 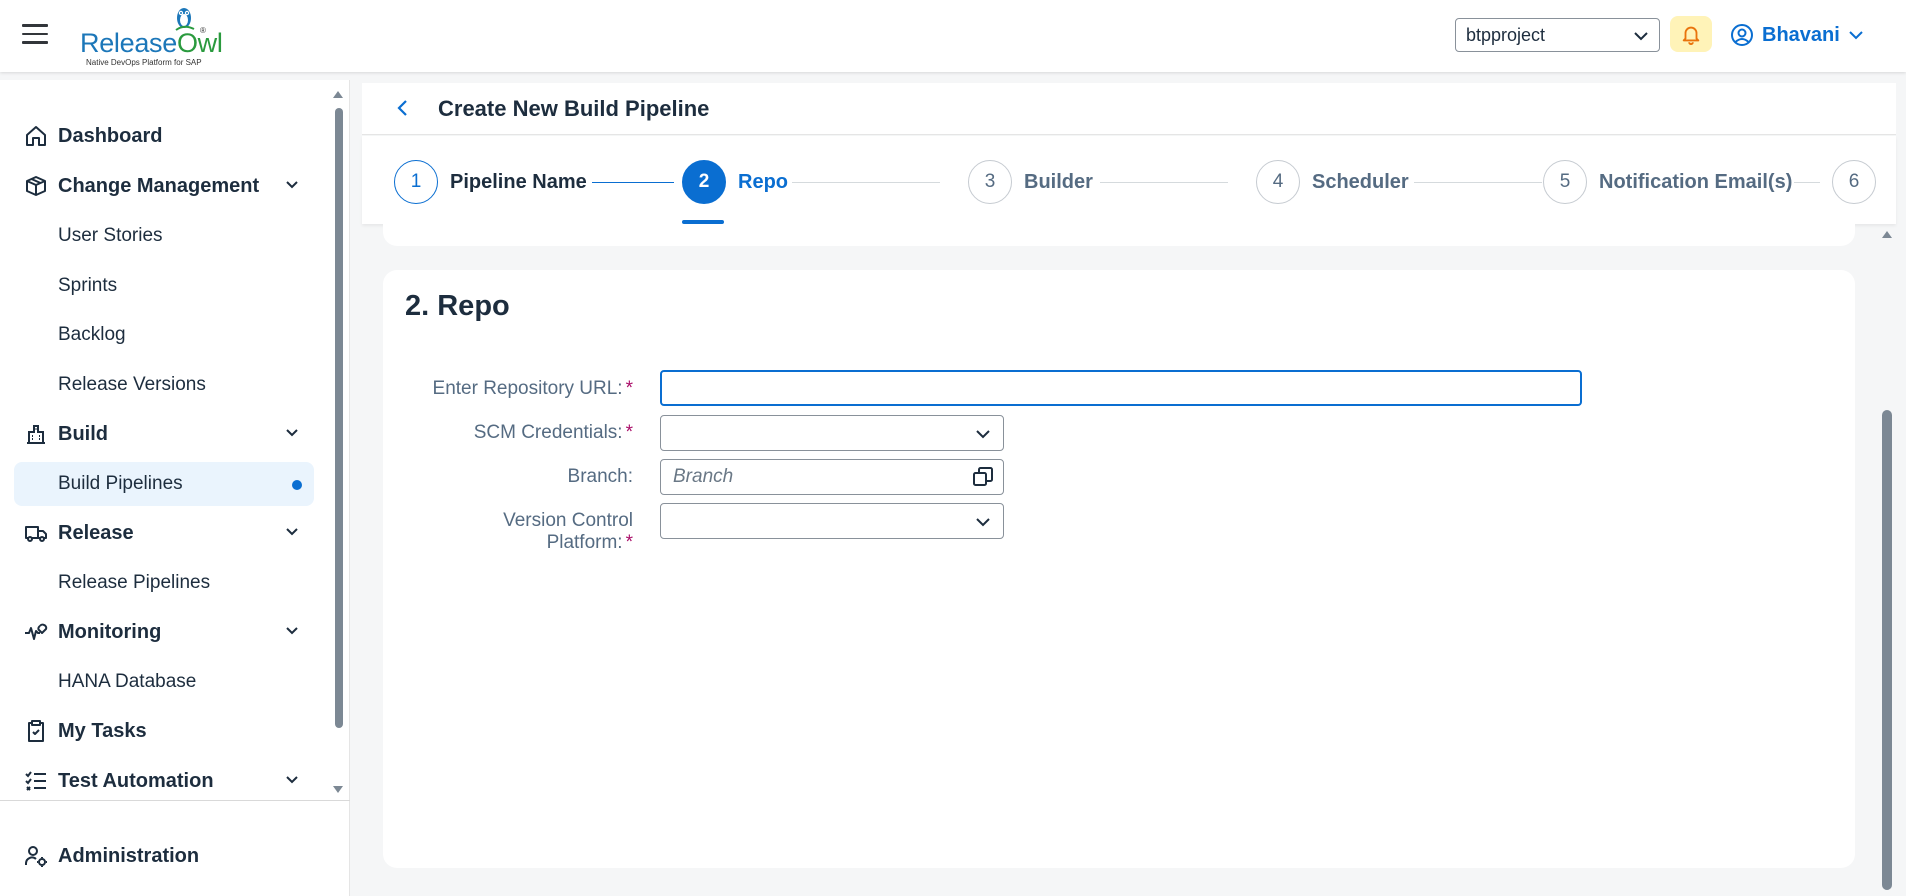 I want to click on sidebar-item-administration: Administration, so click(x=164, y=856).